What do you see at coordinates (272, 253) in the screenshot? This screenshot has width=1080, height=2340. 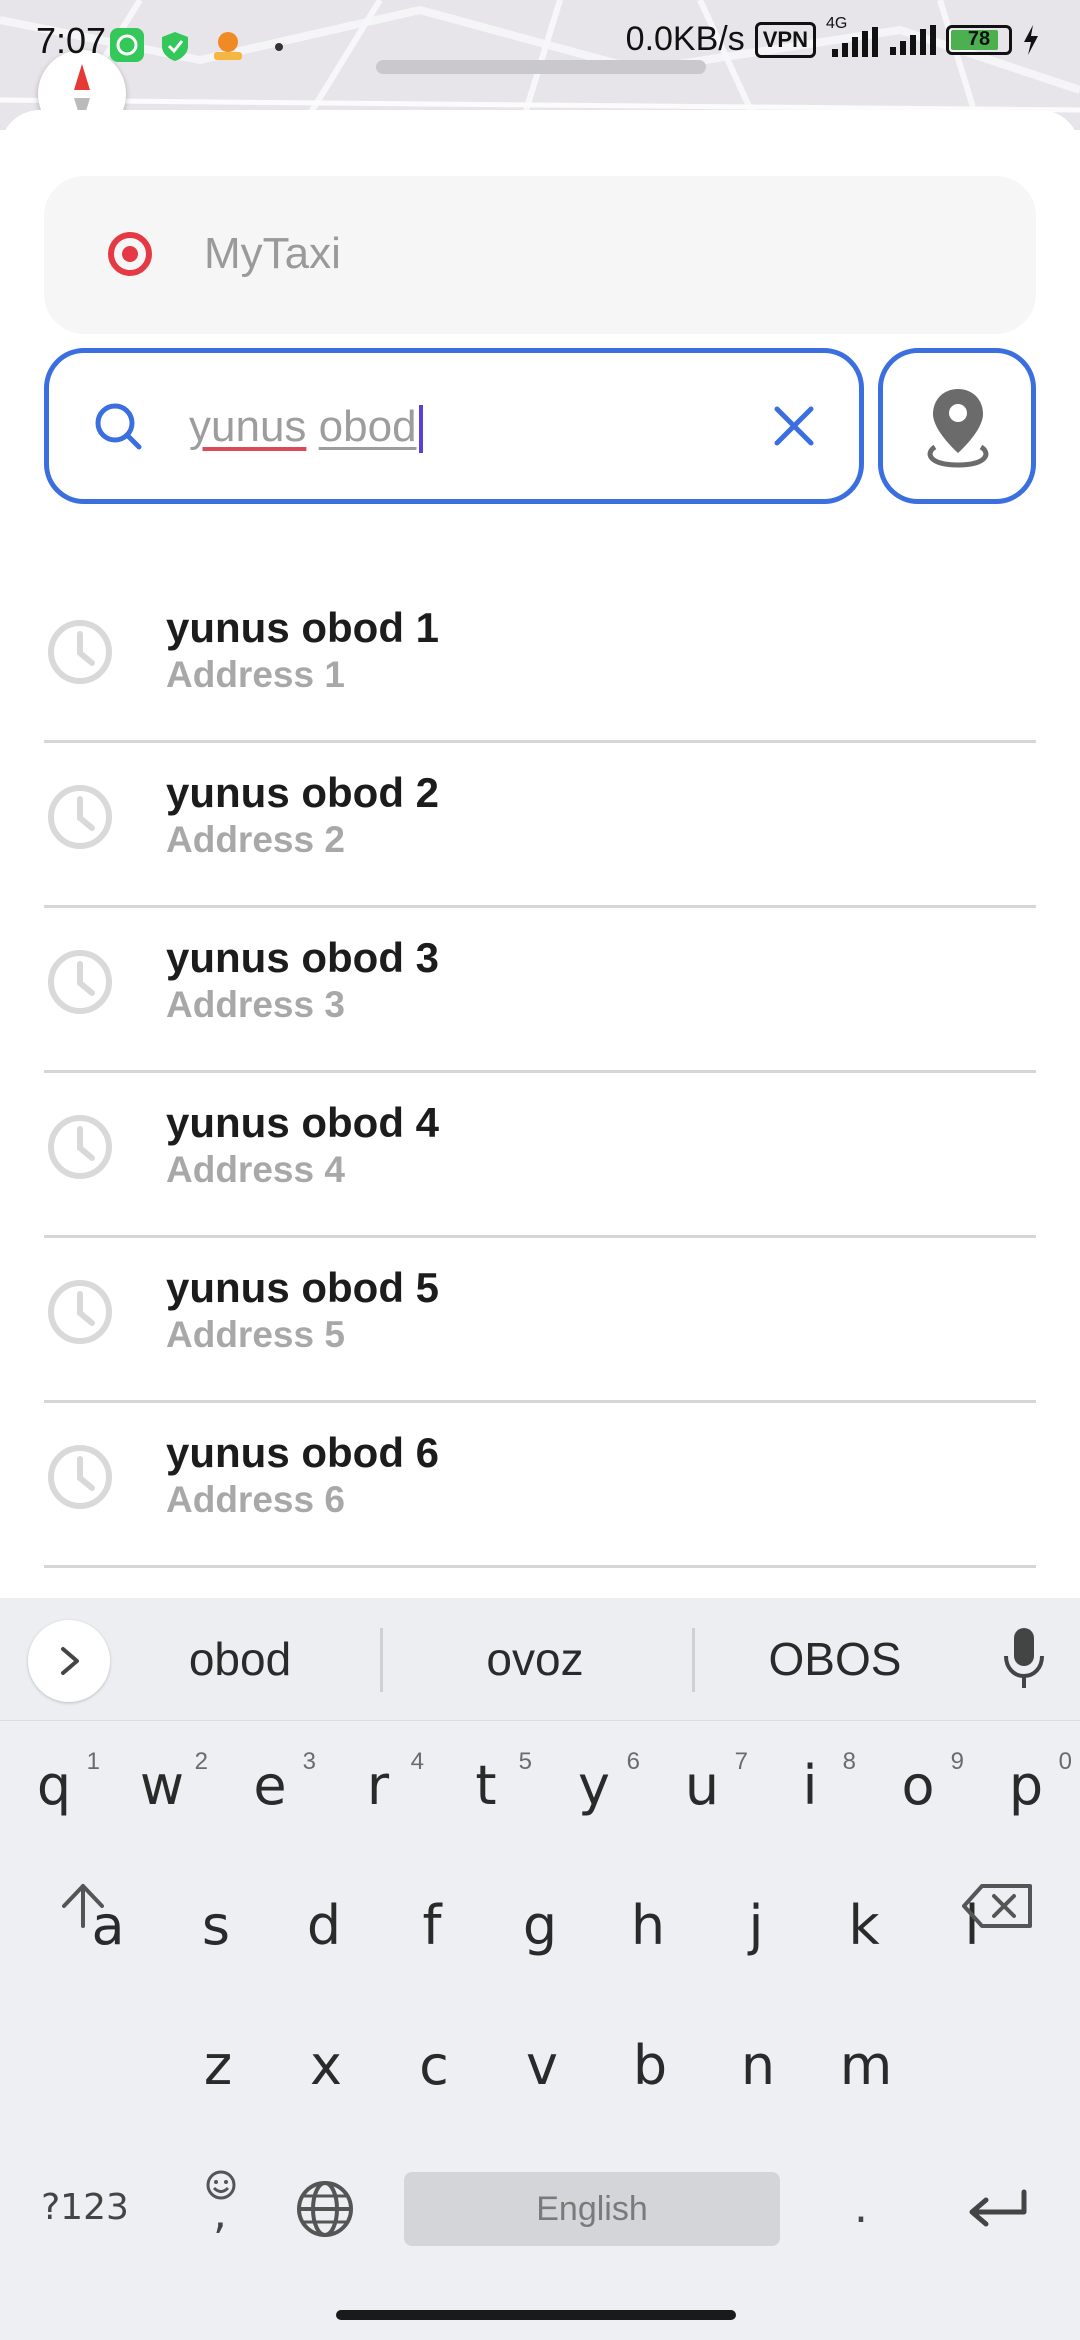 I see `origin-label: MyTaxi` at bounding box center [272, 253].